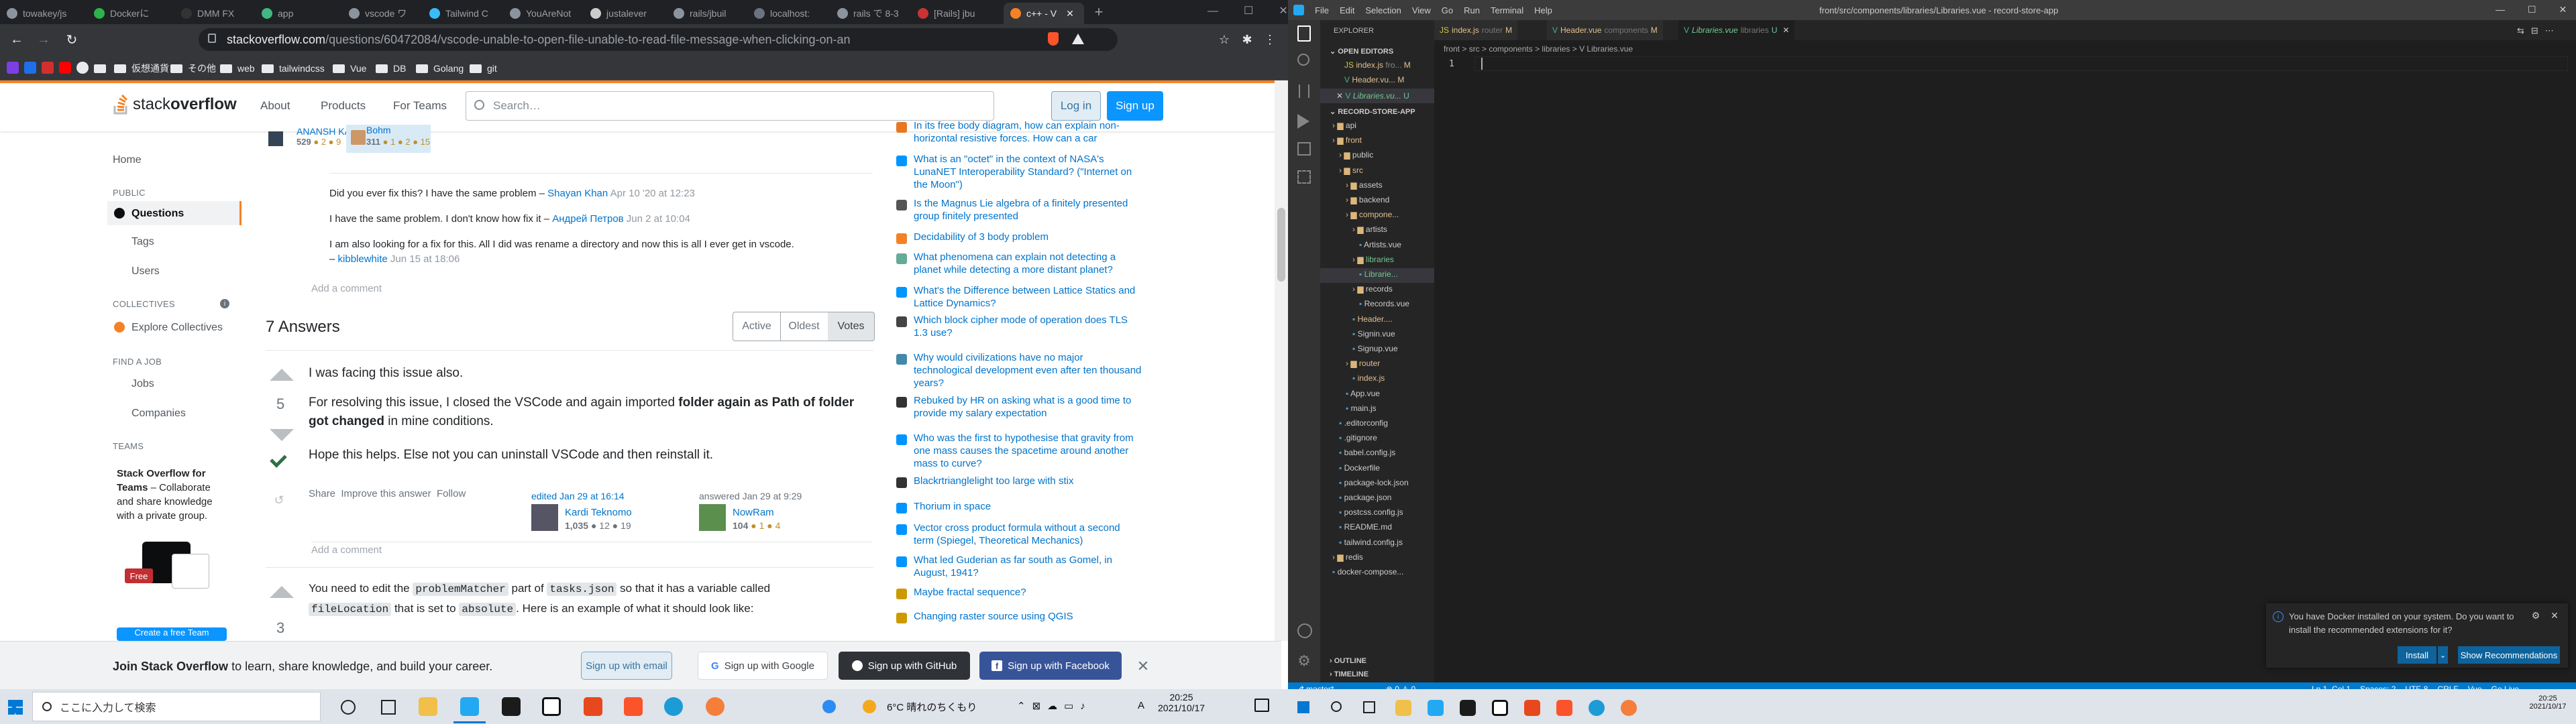 Image resolution: width=2576 pixels, height=724 pixels. Describe the element at coordinates (714, 13) in the screenshot. I see `browser-tab: rails/jbuil` at that location.